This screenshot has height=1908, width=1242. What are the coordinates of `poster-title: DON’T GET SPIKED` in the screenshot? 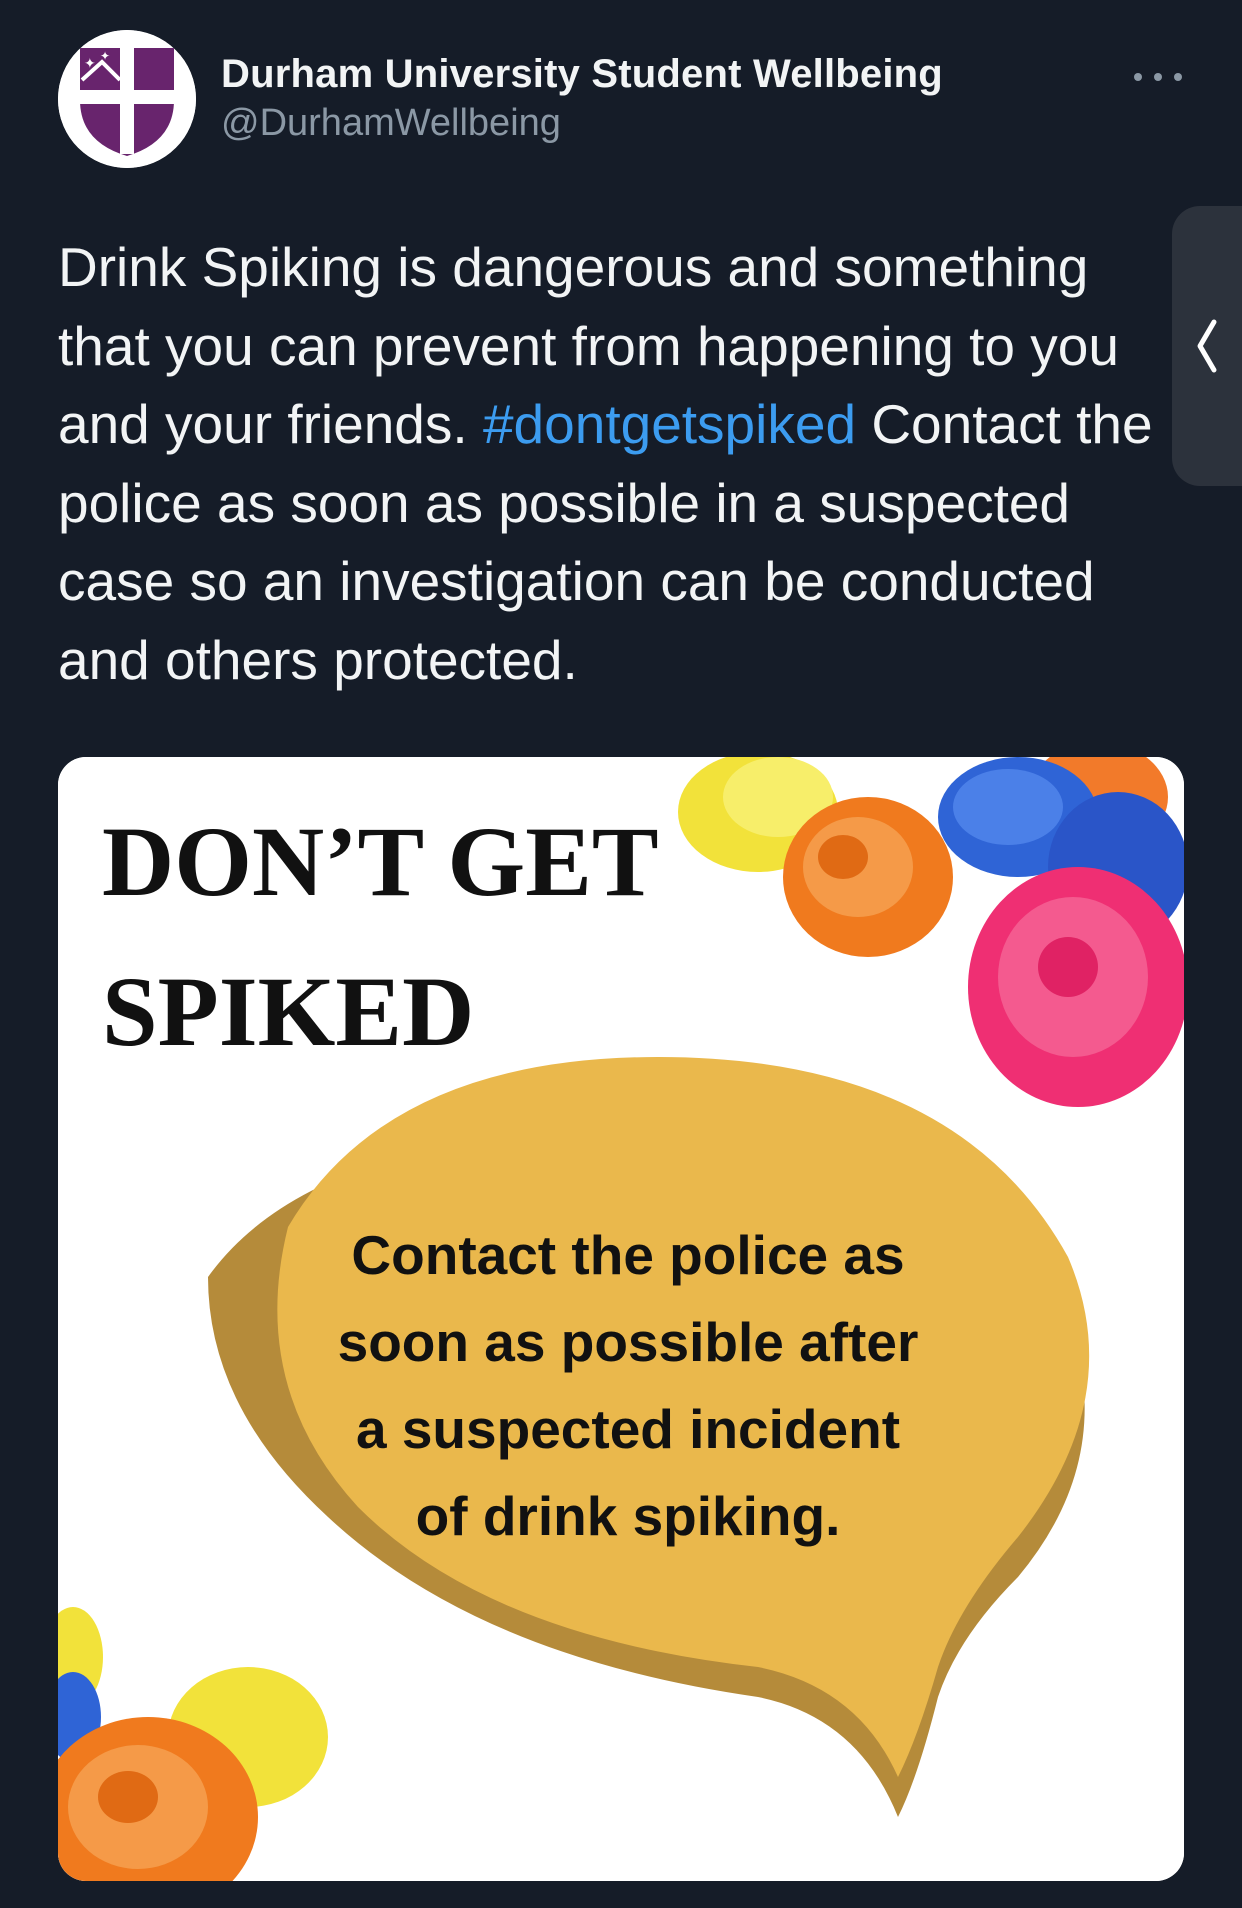 It's located at (380, 936).